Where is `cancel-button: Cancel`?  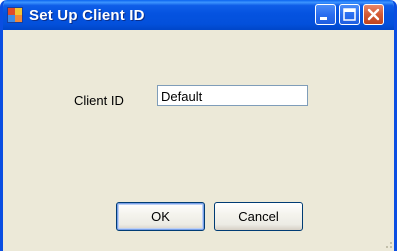
cancel-button: Cancel is located at coordinates (258, 216).